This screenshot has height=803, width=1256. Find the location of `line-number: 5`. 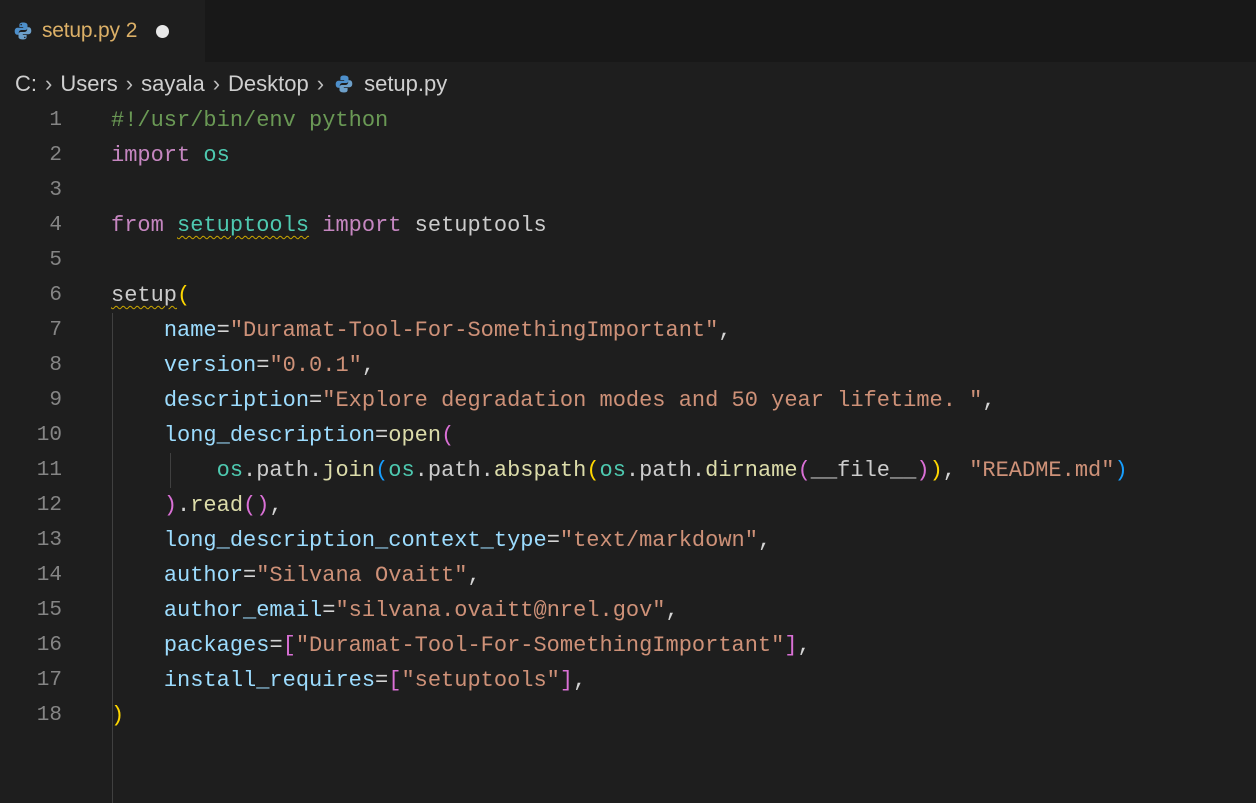

line-number: 5 is located at coordinates (55, 260).